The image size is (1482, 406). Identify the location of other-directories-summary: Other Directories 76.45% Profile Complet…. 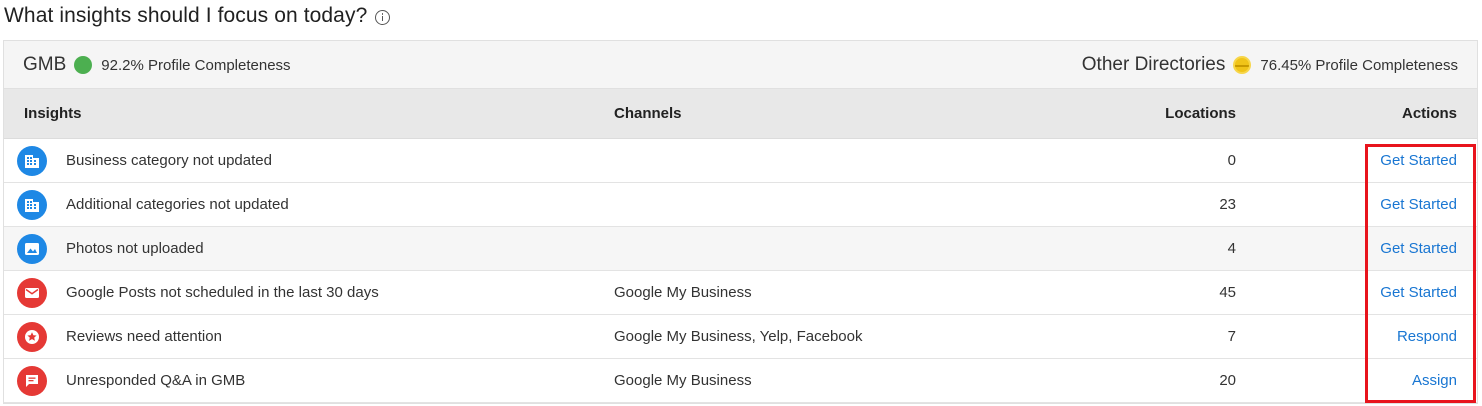
(1270, 65).